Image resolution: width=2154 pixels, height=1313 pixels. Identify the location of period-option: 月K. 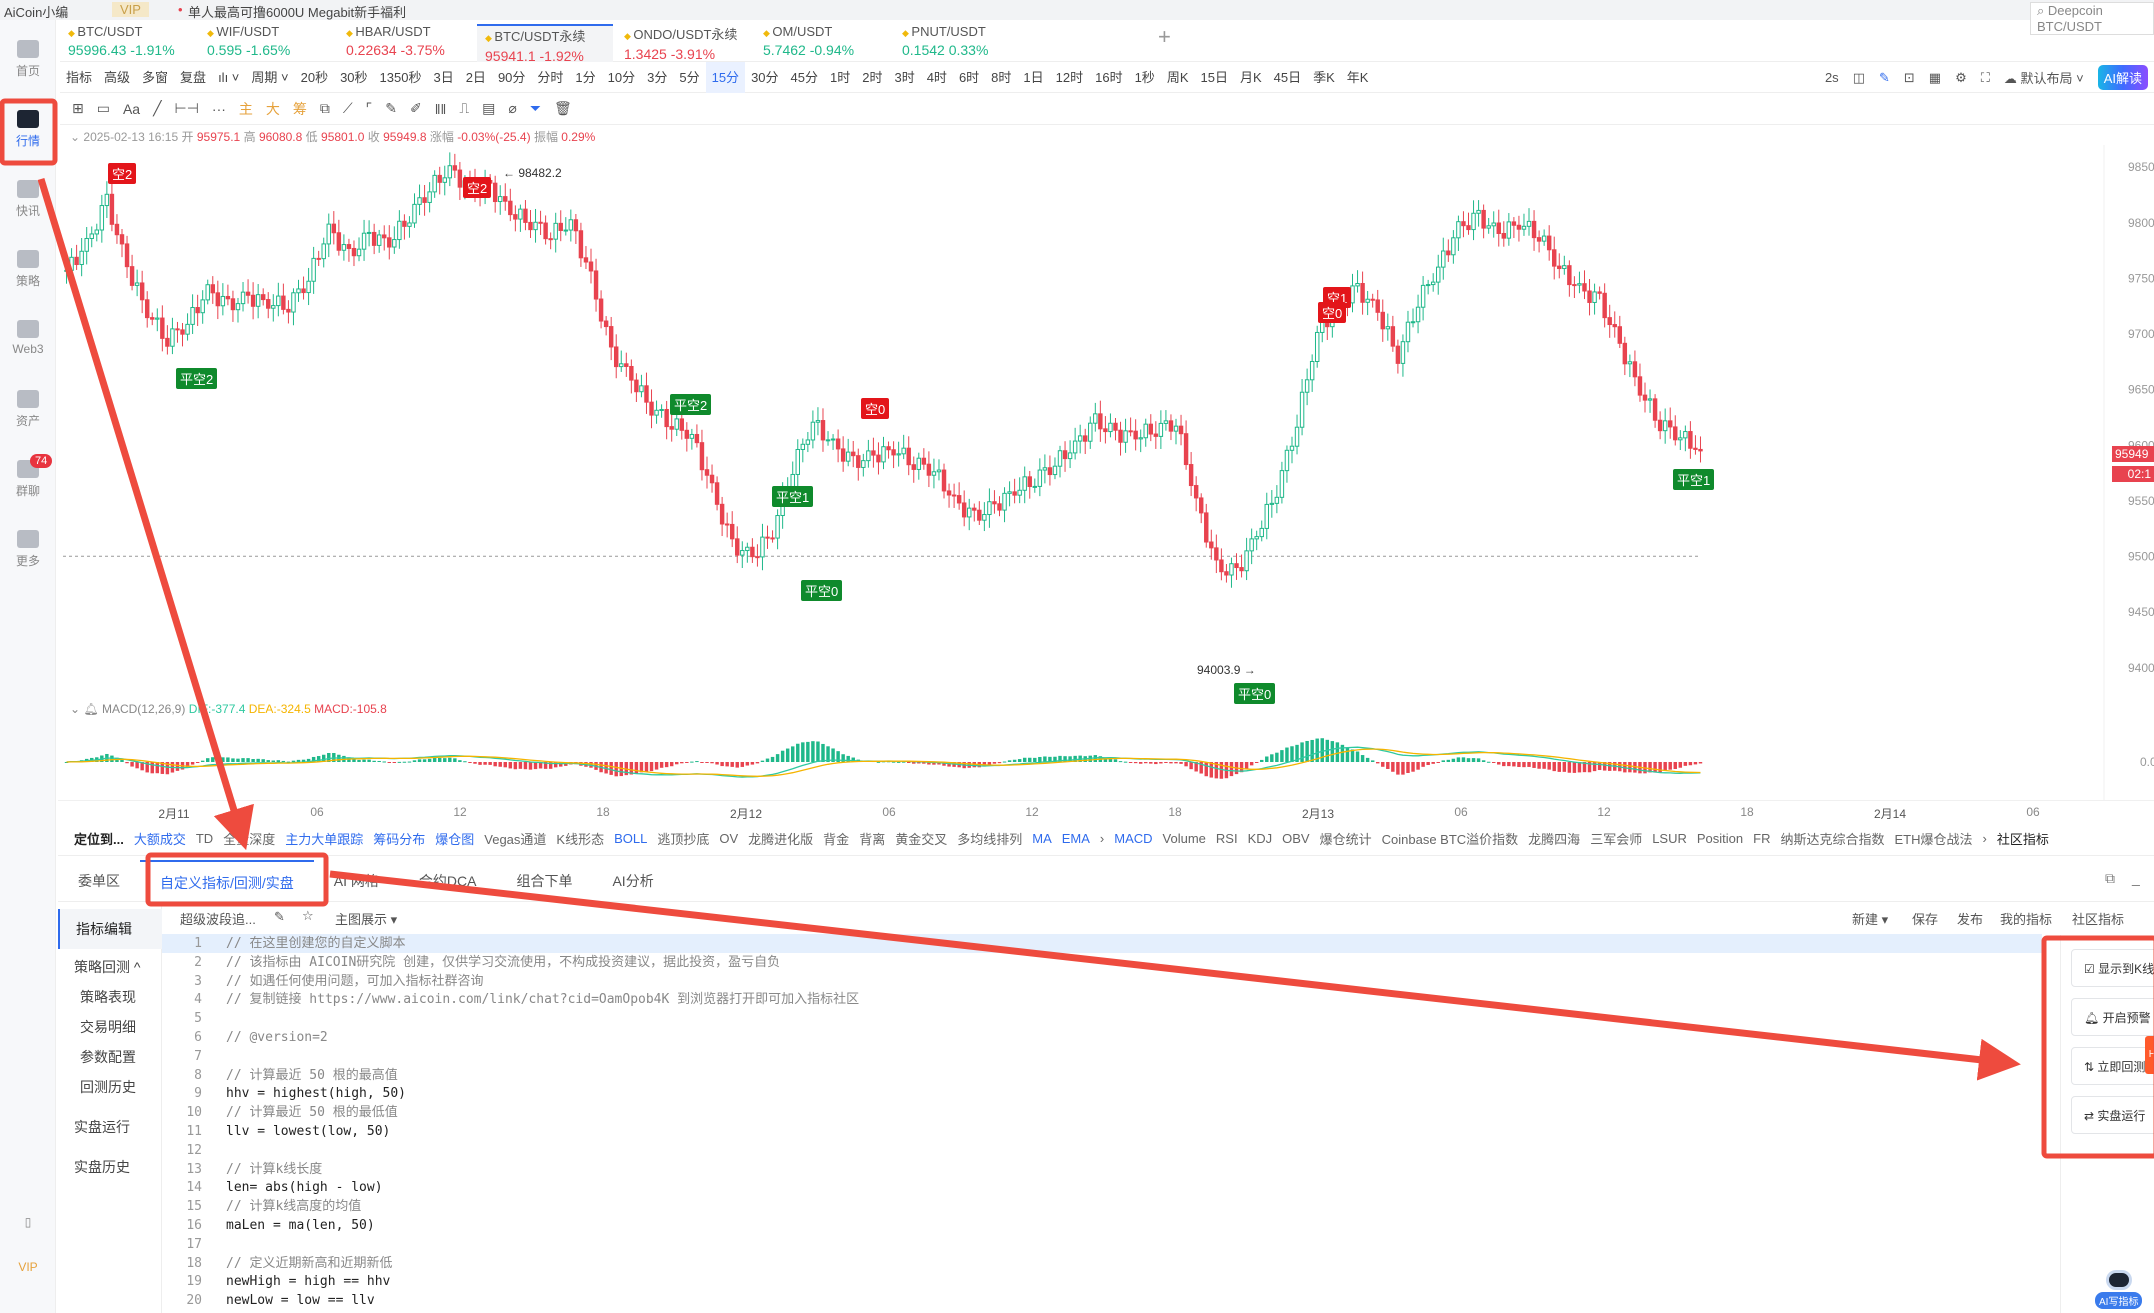
(1251, 77).